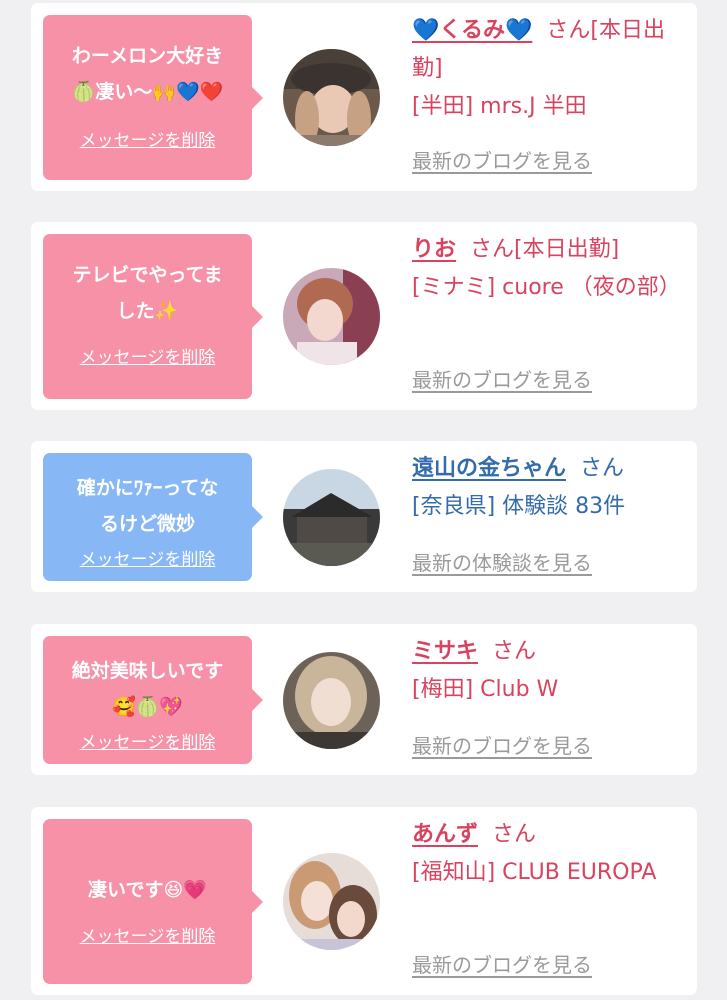 This screenshot has height=1000, width=727. What do you see at coordinates (472, 30) in the screenshot?
I see `sender-name-link: 💙くるみ💙` at bounding box center [472, 30].